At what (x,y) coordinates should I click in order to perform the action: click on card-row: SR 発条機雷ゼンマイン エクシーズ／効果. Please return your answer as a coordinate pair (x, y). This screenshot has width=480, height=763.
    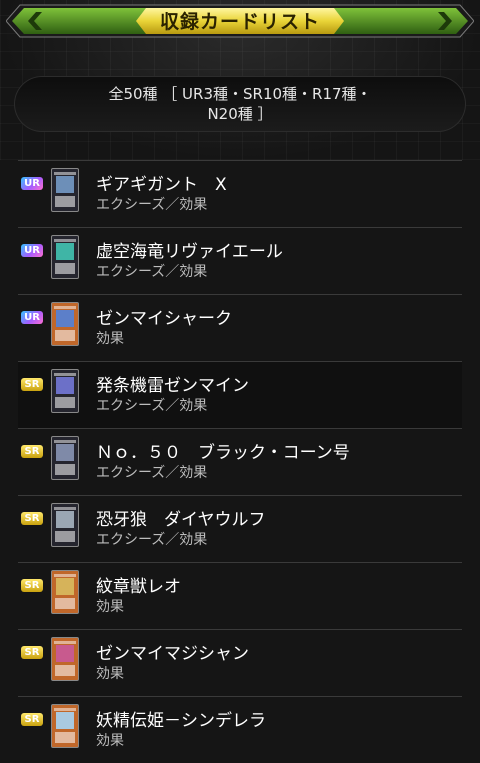
    Looking at the image, I should click on (240, 394).